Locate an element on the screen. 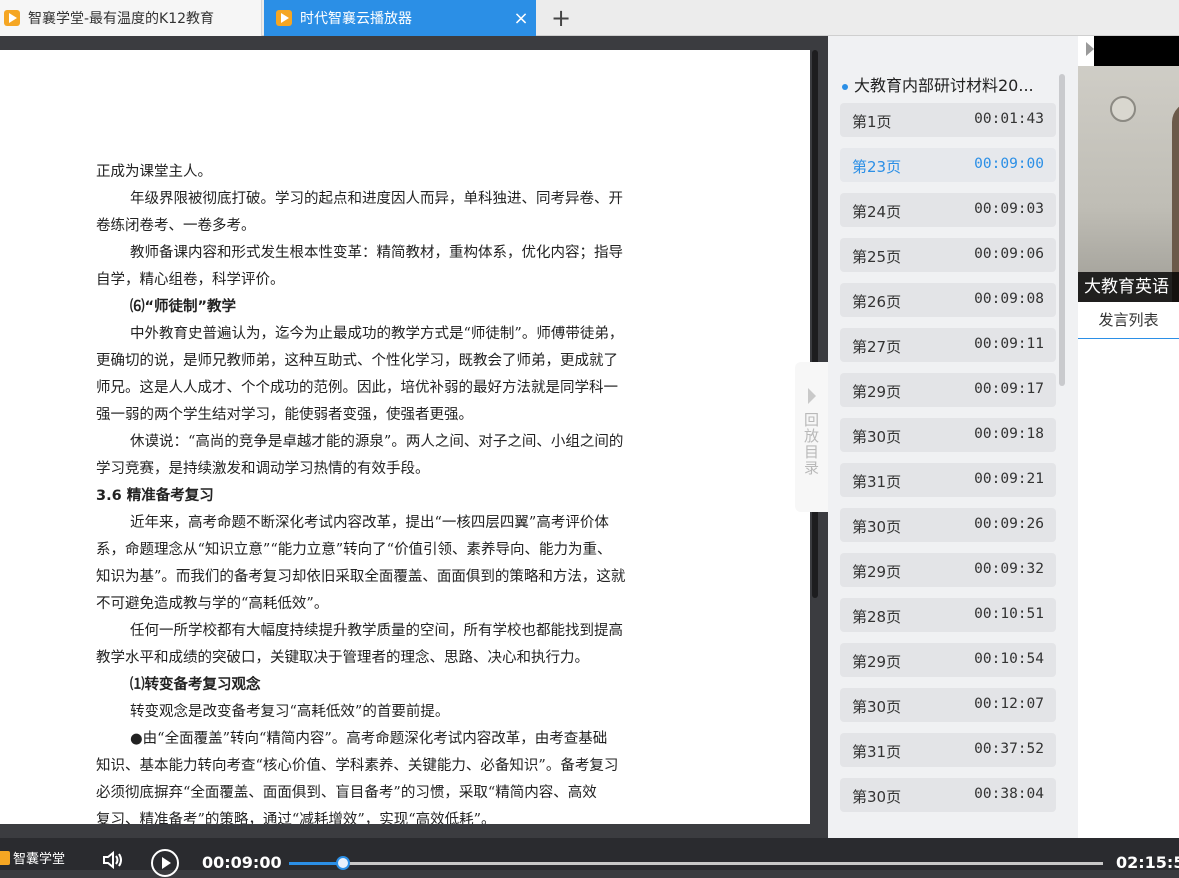 Image resolution: width=1179 pixels, height=878 pixels. playlist-item-page: 第28页 is located at coordinates (877, 617).